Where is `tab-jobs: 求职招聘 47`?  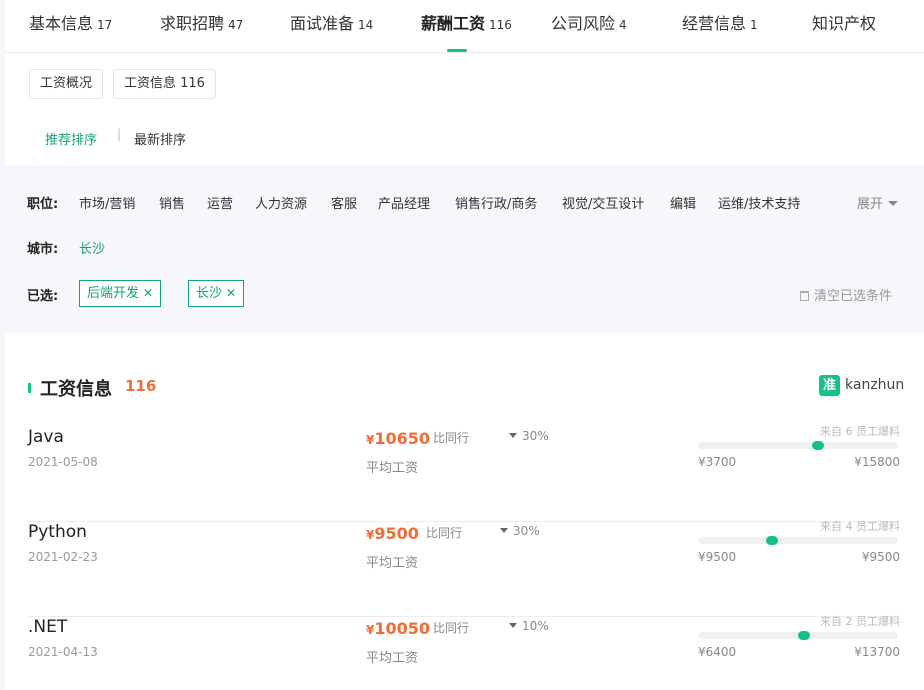
tab-jobs: 求职招聘 47 is located at coordinates (201, 22).